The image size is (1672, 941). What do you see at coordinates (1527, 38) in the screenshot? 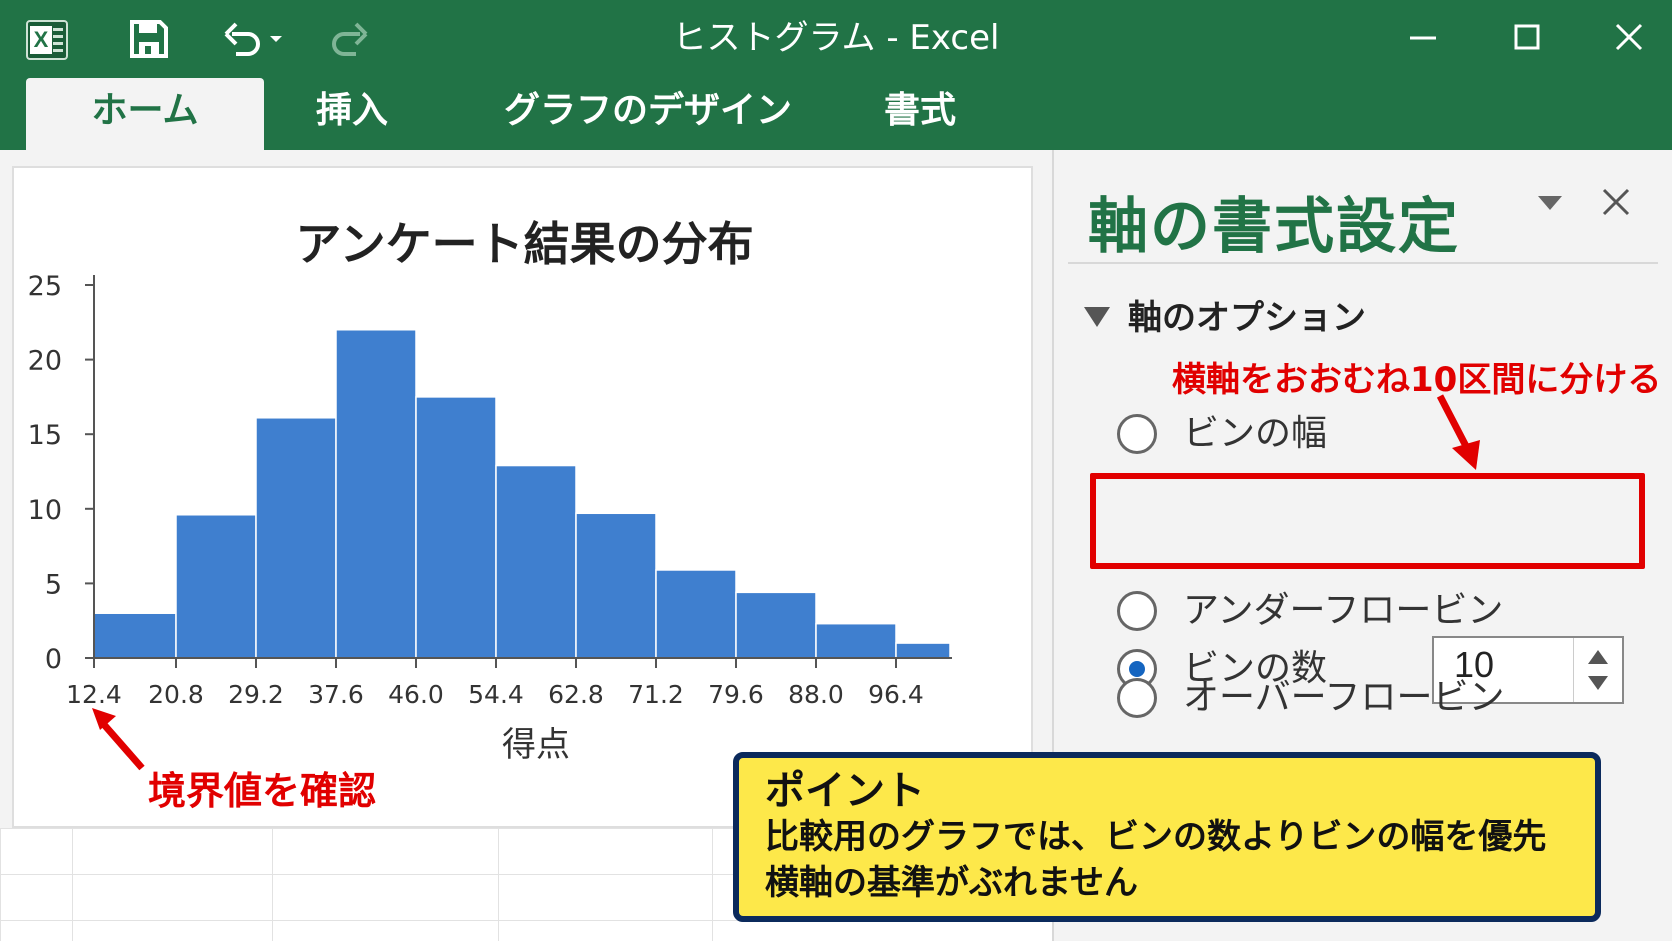
I see `maximize-icon` at bounding box center [1527, 38].